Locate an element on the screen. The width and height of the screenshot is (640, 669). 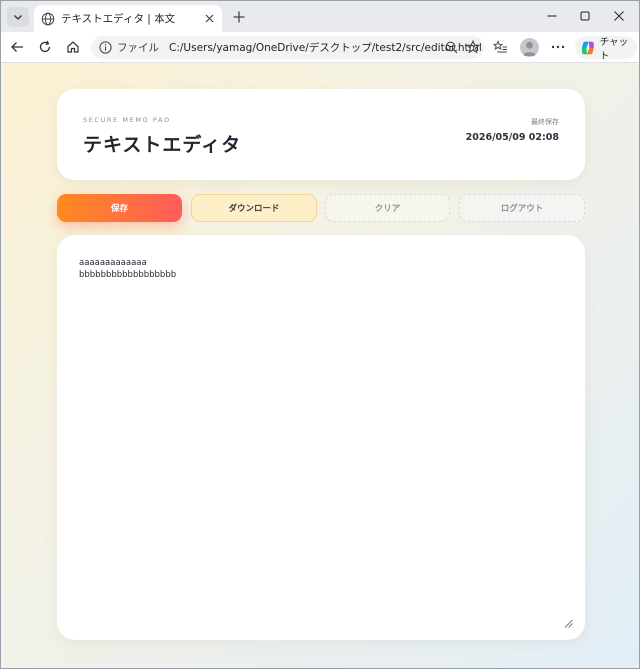
close-icon is located at coordinates (619, 16).